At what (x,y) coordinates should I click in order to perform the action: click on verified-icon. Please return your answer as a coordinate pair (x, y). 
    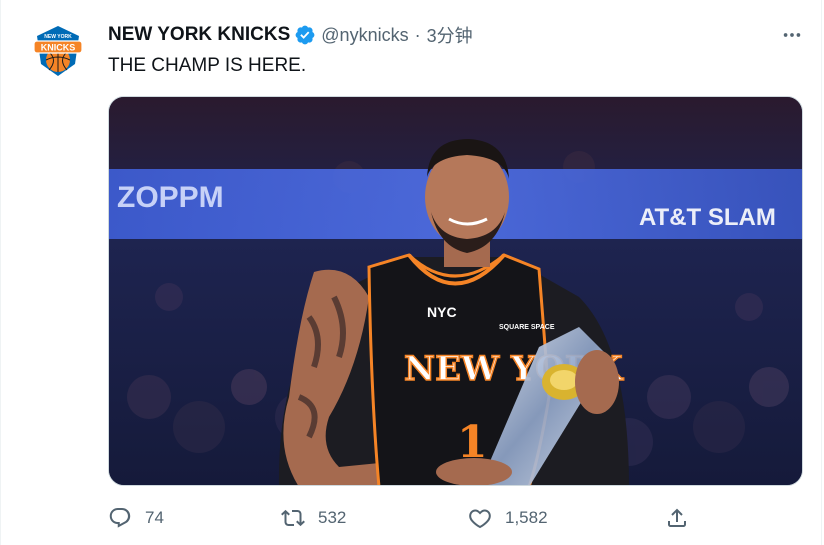
    Looking at the image, I should click on (305, 35).